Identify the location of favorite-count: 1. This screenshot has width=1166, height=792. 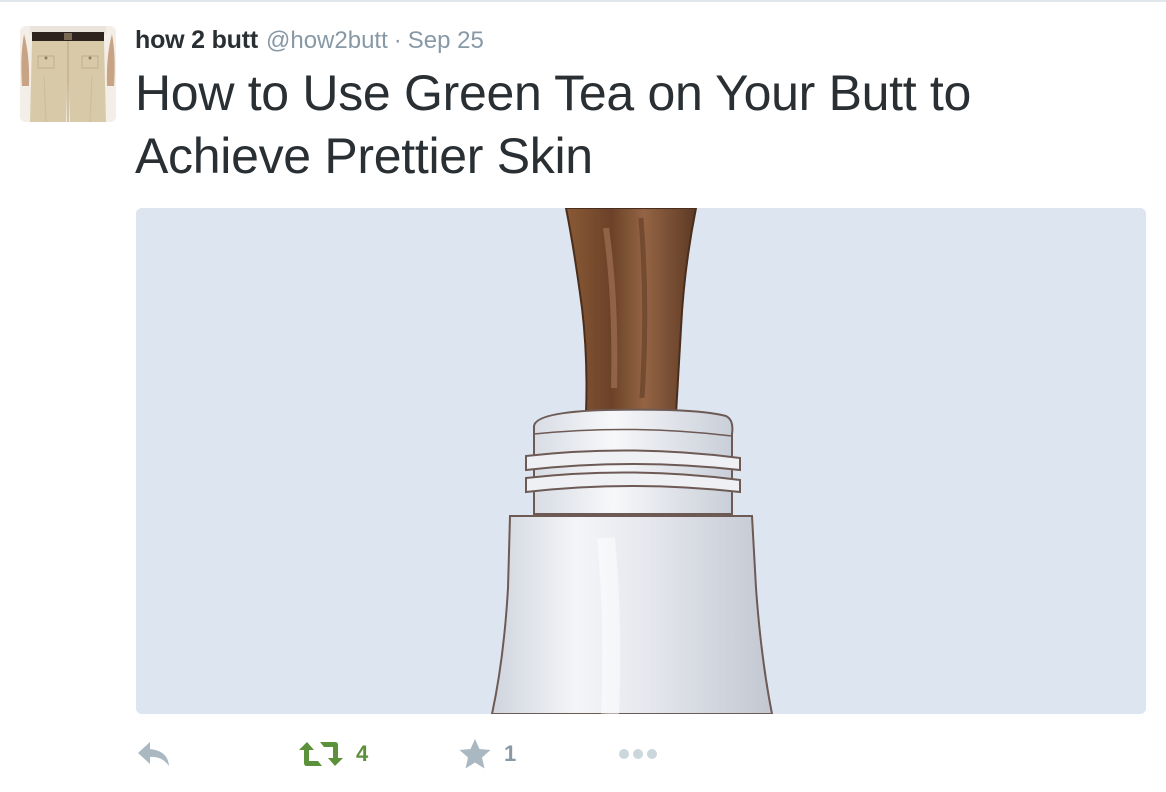
(510, 753).